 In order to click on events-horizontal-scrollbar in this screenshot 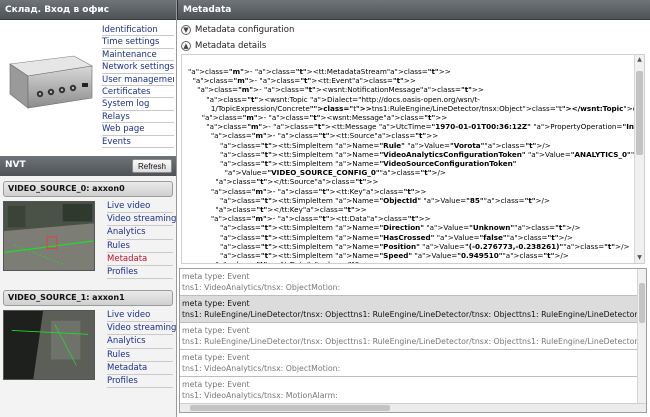, I will do `click(413, 407)`.